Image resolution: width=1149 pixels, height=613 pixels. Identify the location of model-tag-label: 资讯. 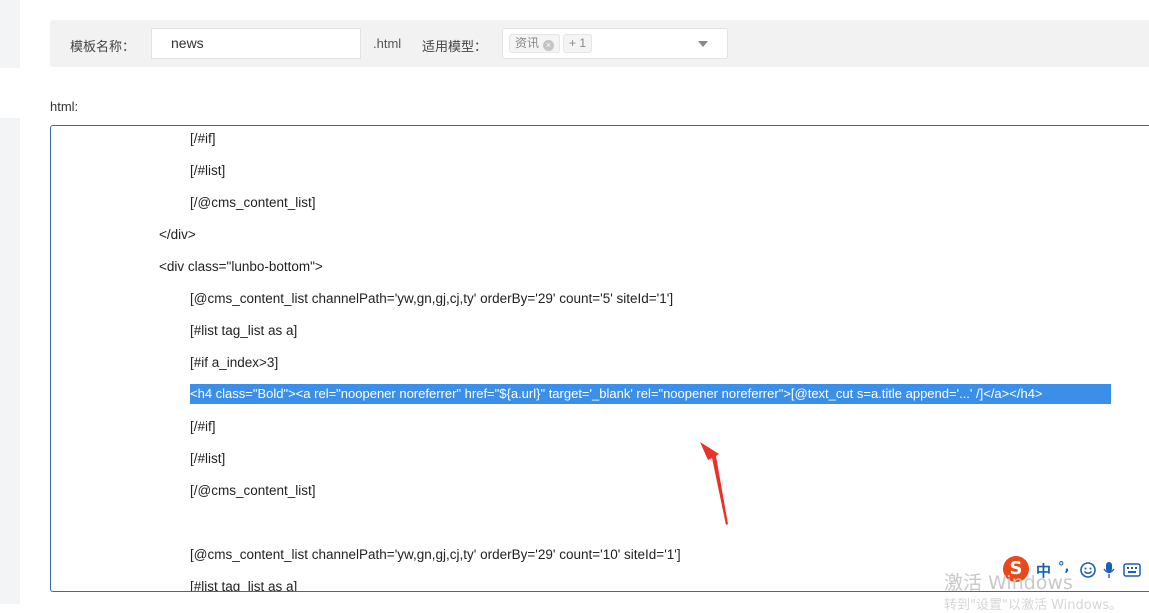
(527, 43).